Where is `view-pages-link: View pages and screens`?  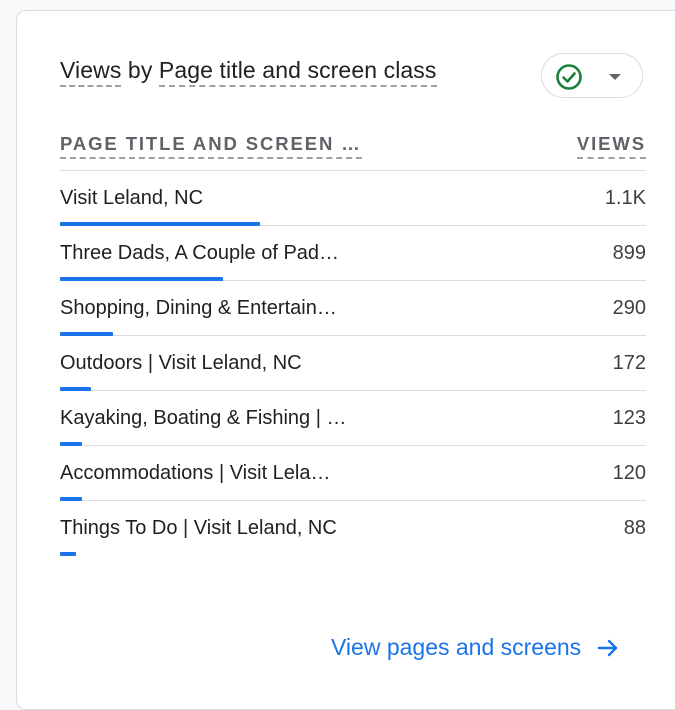
view-pages-link: View pages and screens is located at coordinates (475, 647).